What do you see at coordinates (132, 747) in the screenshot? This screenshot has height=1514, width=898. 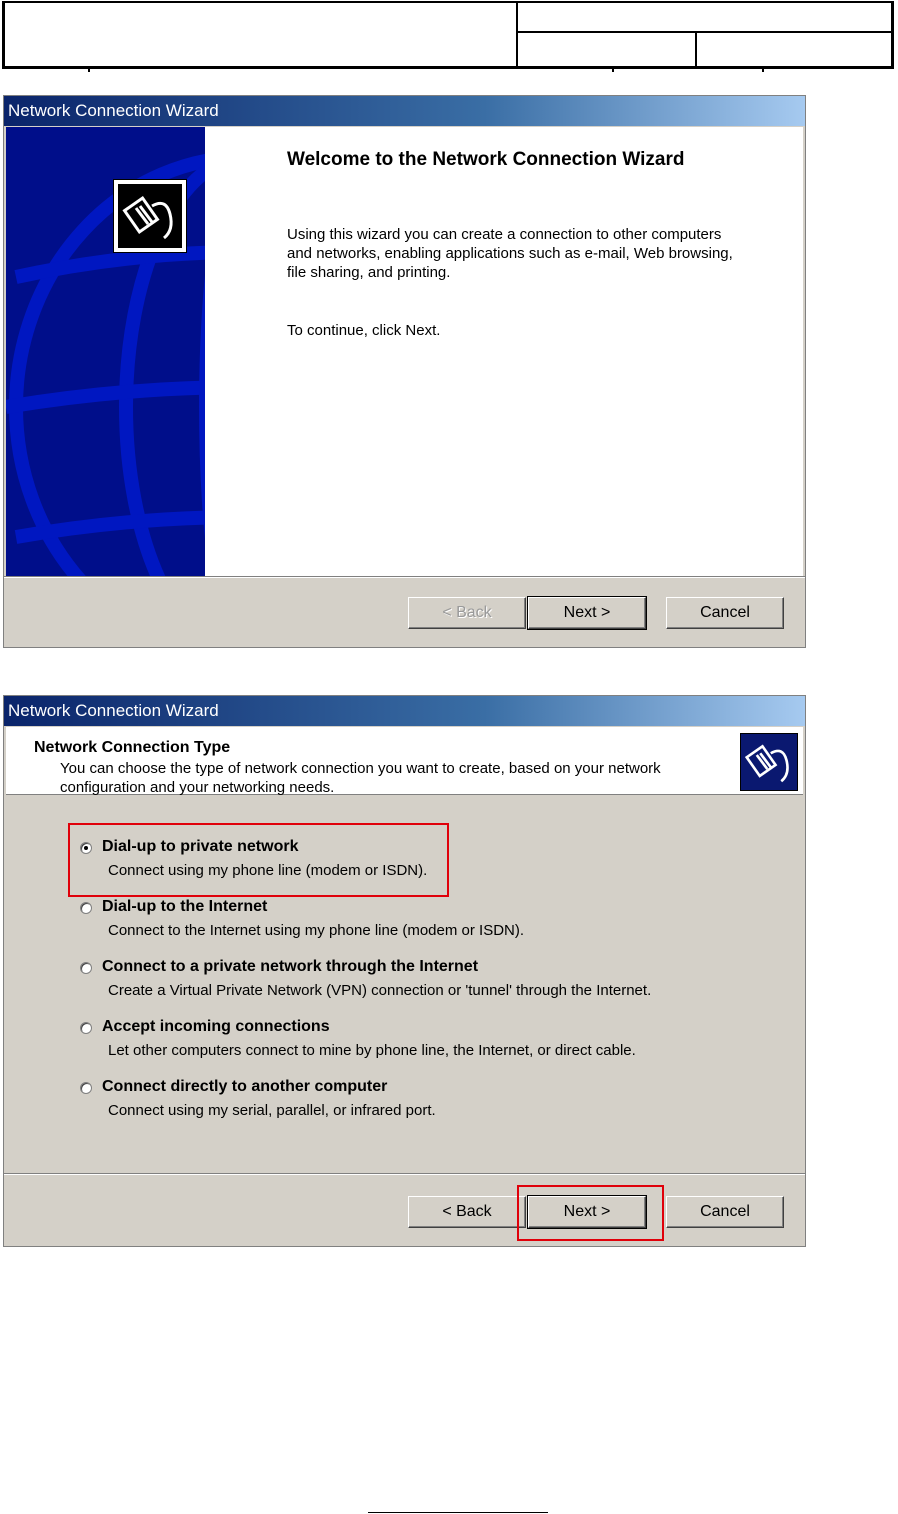 I see `page-title: Network Connection Type` at bounding box center [132, 747].